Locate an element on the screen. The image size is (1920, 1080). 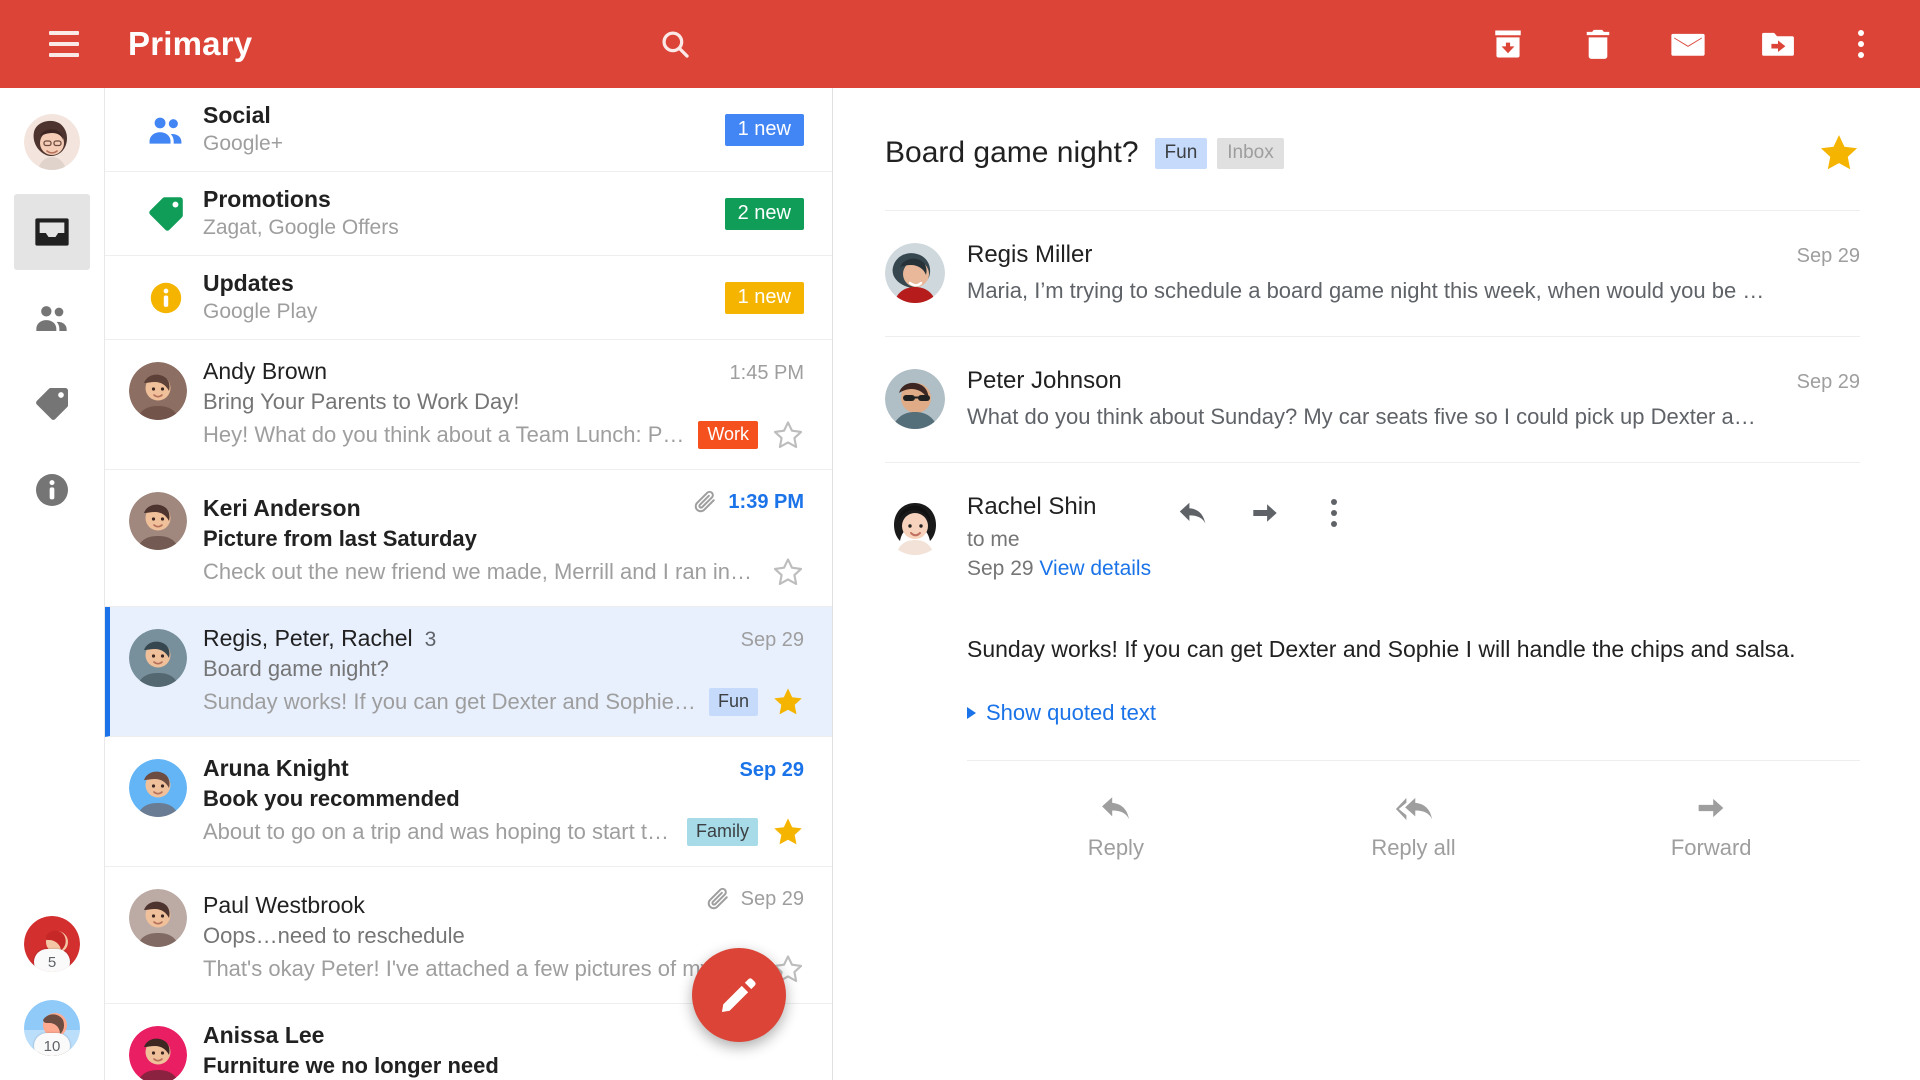
contact-chip-1: 5 is located at coordinates (52, 944).